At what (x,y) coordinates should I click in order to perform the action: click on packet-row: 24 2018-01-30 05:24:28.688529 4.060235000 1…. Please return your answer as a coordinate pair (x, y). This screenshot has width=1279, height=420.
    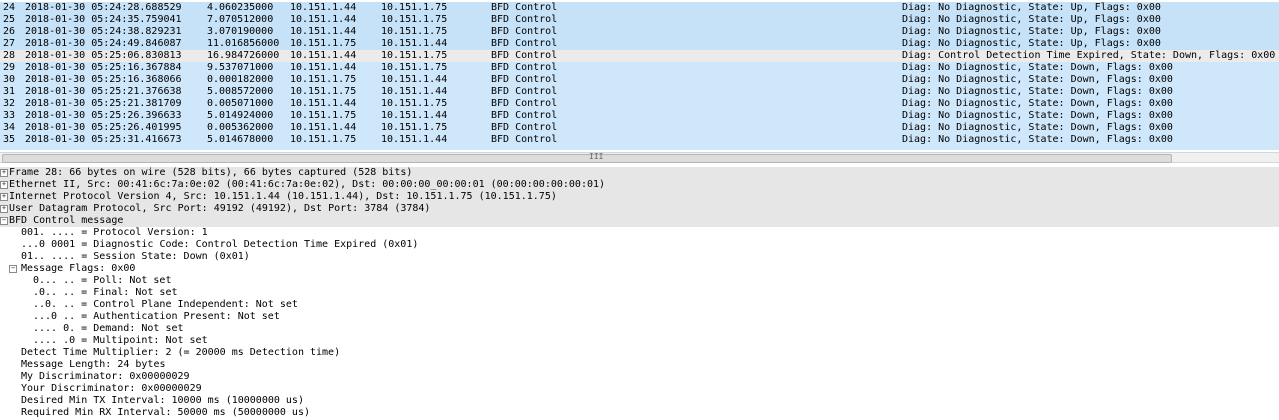
    Looking at the image, I should click on (639, 8).